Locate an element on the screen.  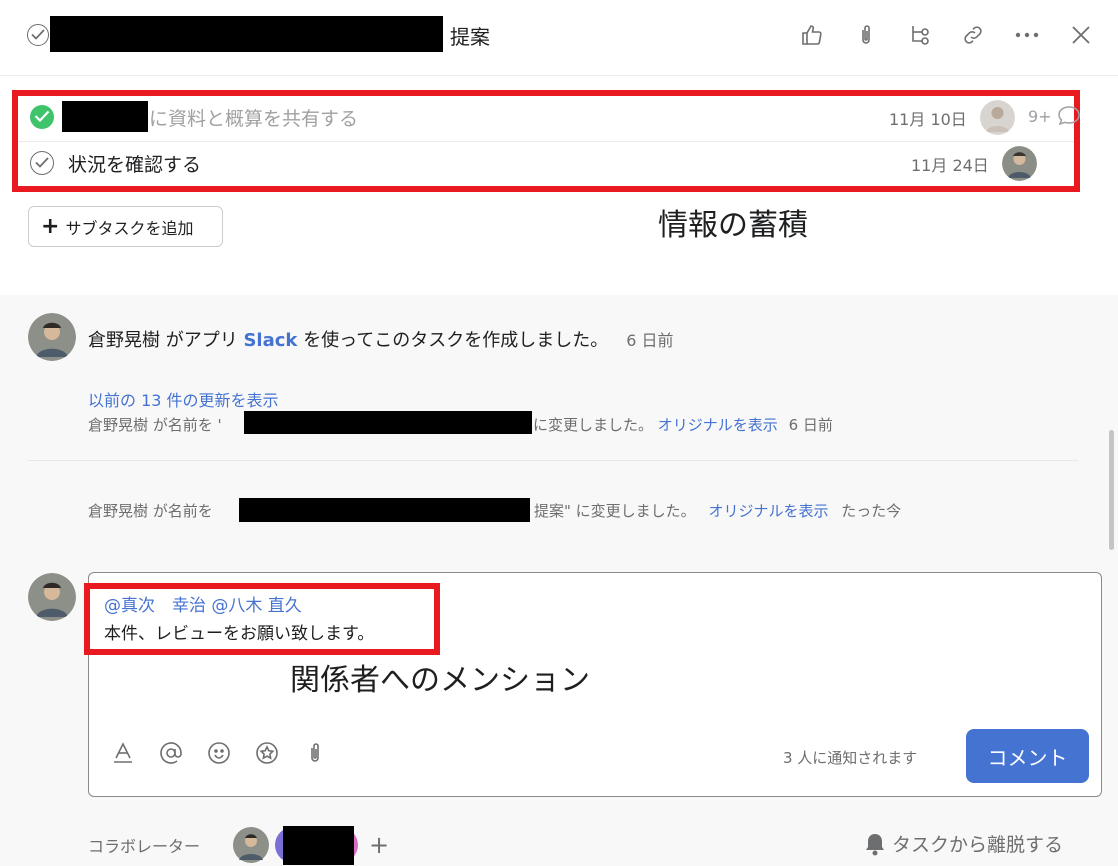
story-time: たった今 is located at coordinates (871, 511).